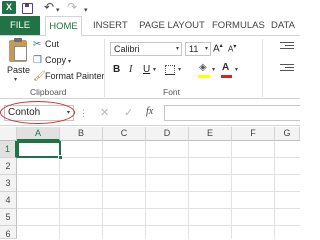  I want to click on row-header: 5, so click(8, 217).